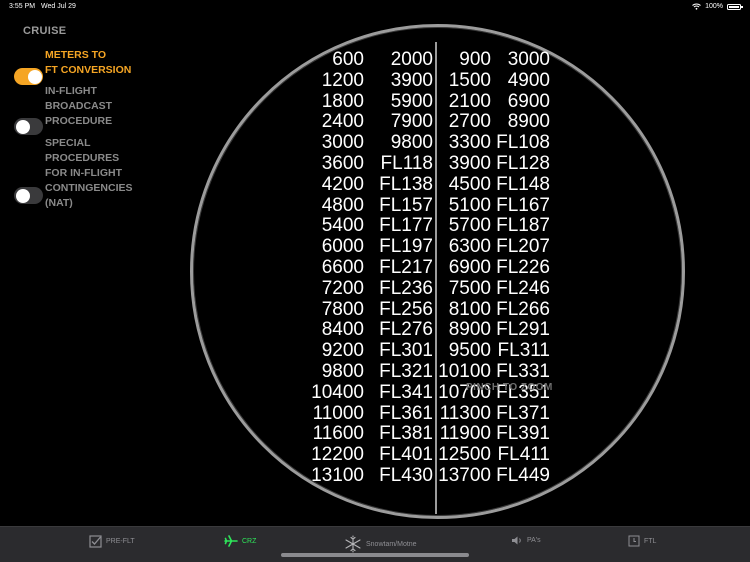 Image resolution: width=750 pixels, height=562 pixels. I want to click on feet-value: FL217, so click(406, 267).